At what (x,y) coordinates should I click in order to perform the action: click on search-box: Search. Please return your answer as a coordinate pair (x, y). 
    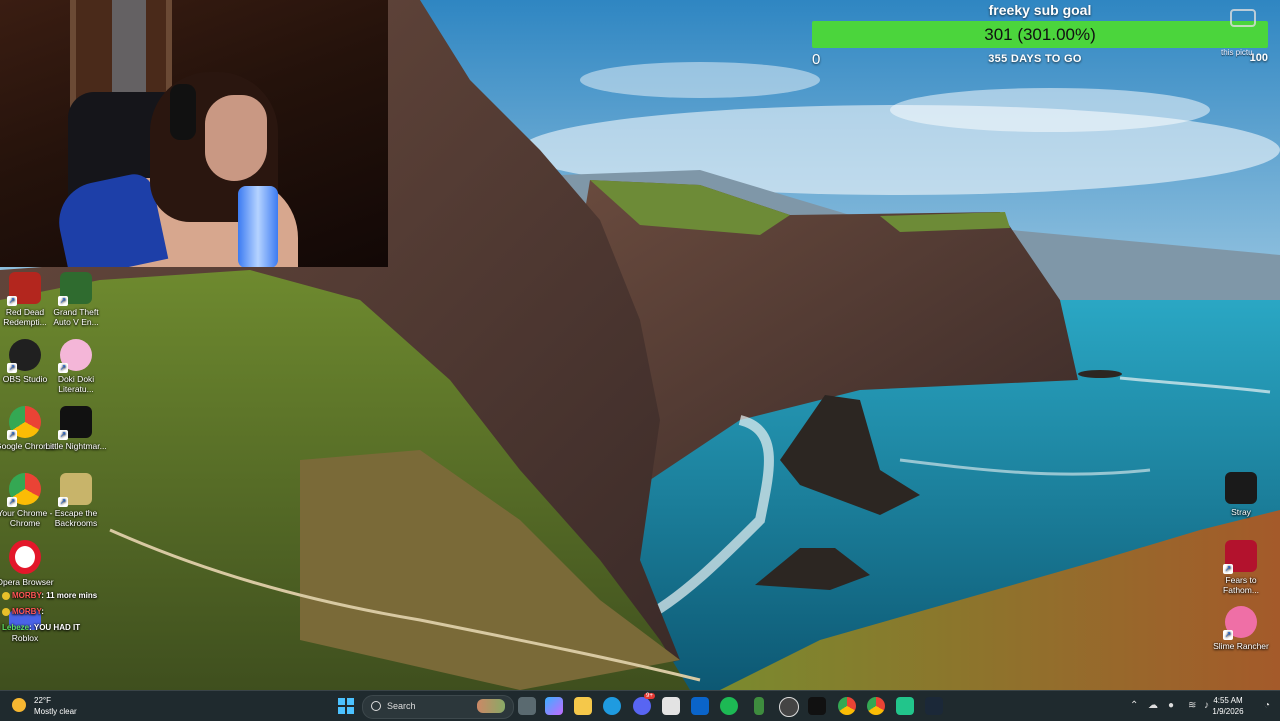
    Looking at the image, I should click on (438, 707).